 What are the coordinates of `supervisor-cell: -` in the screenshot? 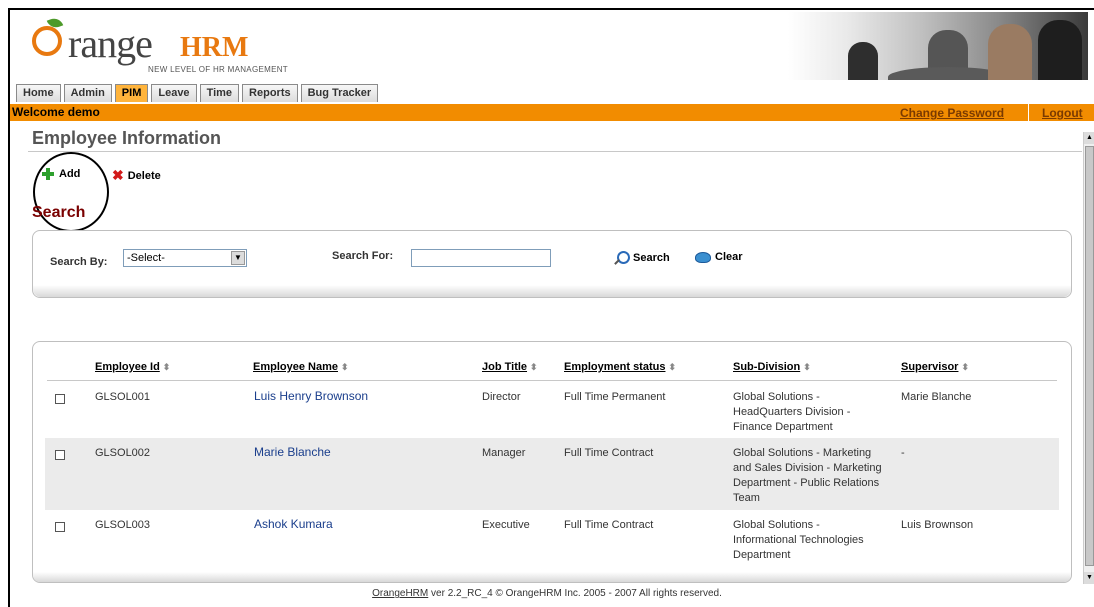 It's located at (903, 453).